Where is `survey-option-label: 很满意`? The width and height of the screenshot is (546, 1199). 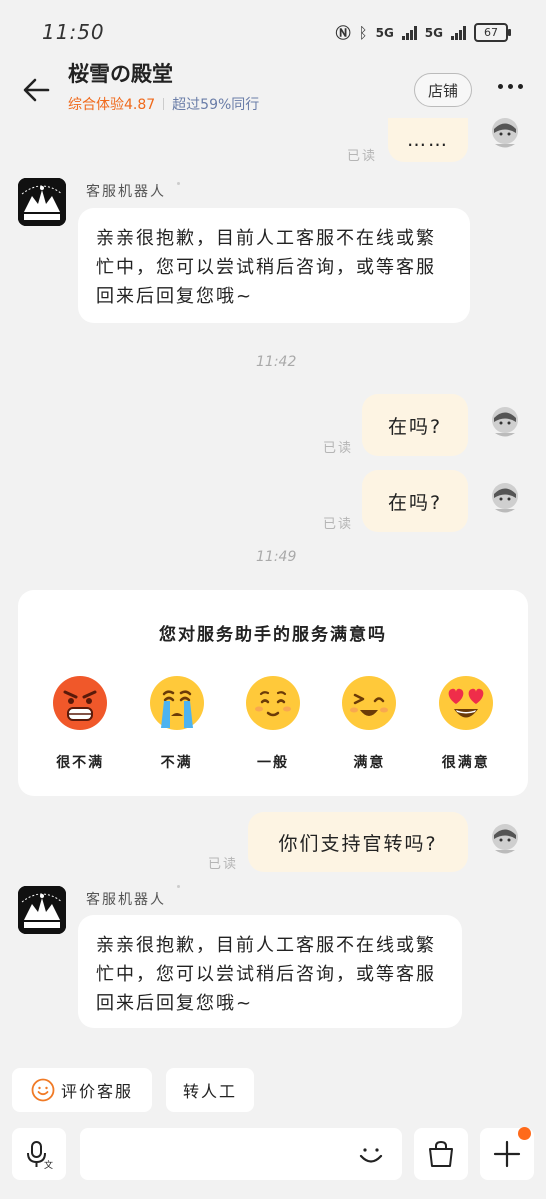 survey-option-label: 很满意 is located at coordinates (465, 763).